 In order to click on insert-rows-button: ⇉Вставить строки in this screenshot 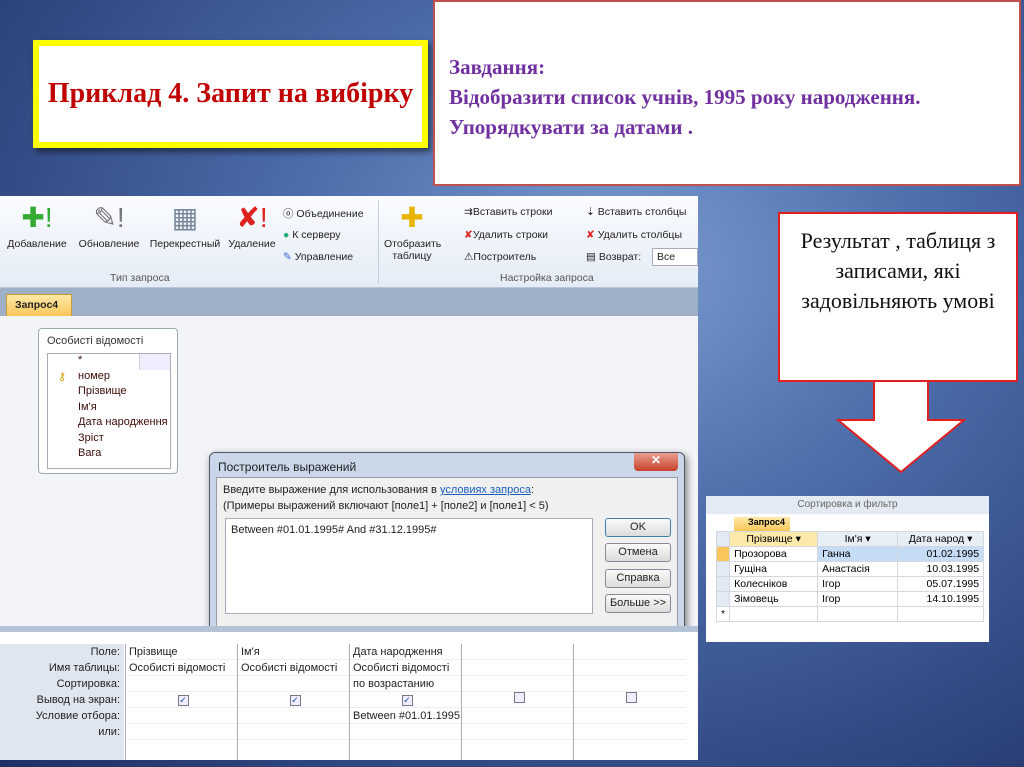, I will do `click(508, 212)`.